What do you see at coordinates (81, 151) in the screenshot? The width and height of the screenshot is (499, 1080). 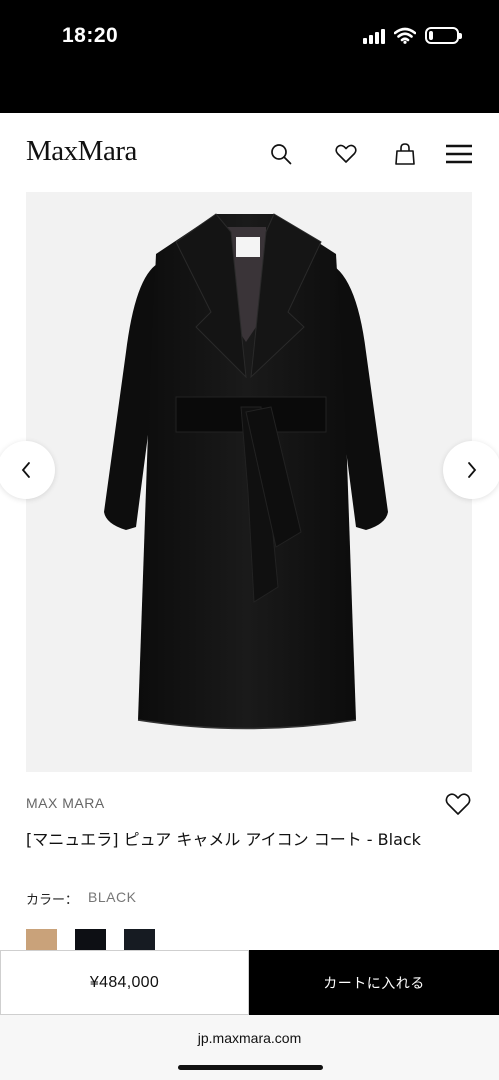 I see `maxmara-logo: MaxMara` at bounding box center [81, 151].